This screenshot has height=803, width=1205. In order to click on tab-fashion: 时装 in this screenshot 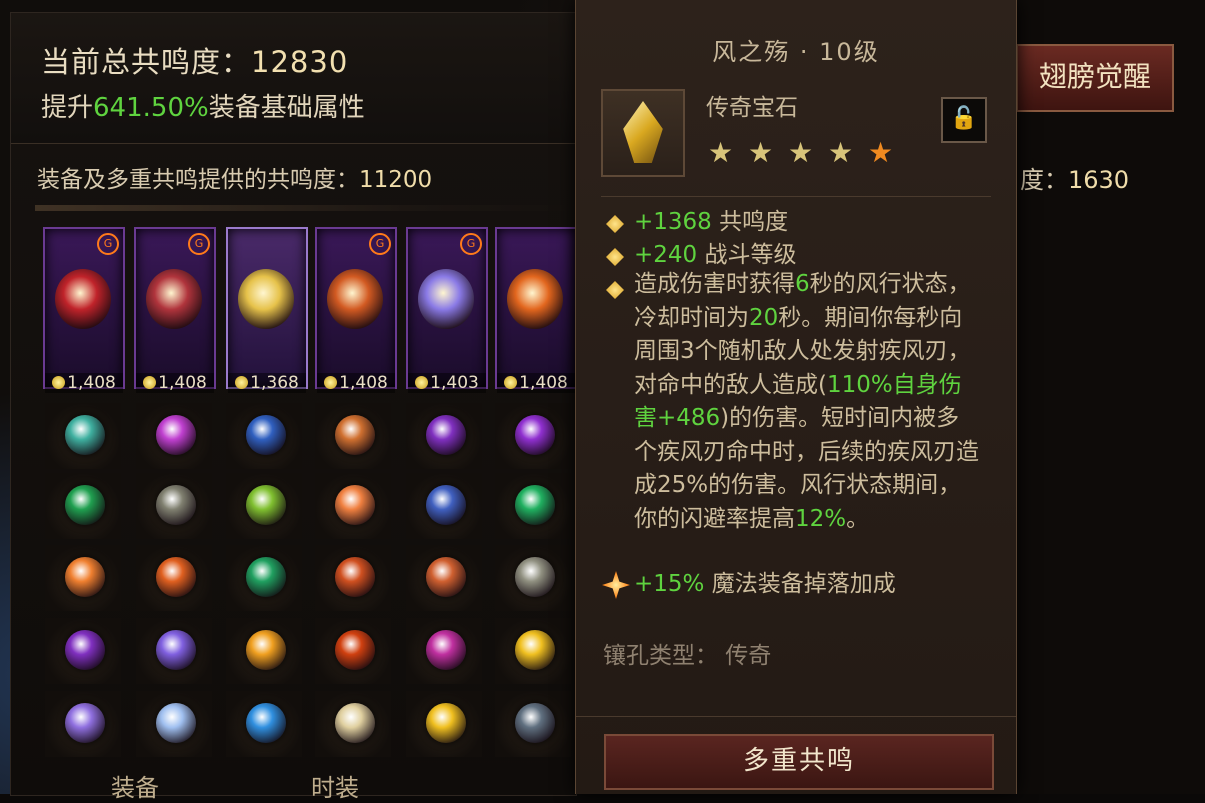, I will do `click(335, 785)`.